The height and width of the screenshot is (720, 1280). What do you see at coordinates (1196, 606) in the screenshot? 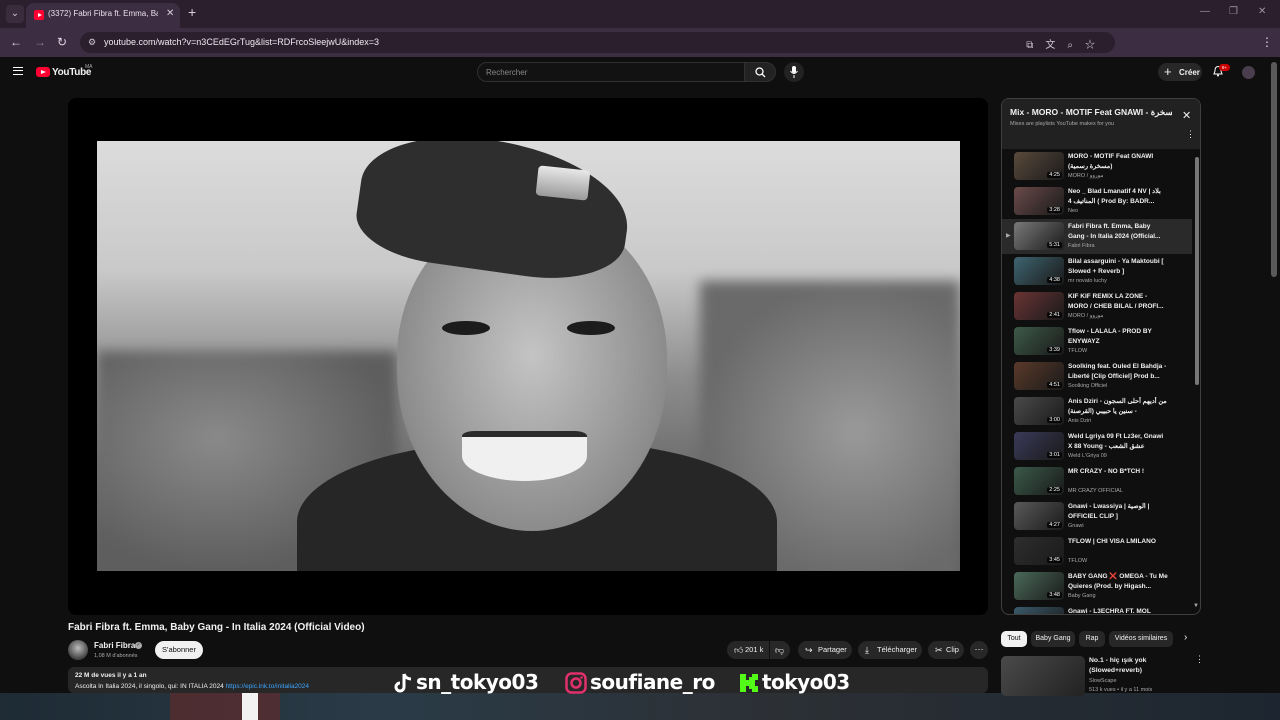
I see `scroll-down-icon: ▼` at bounding box center [1196, 606].